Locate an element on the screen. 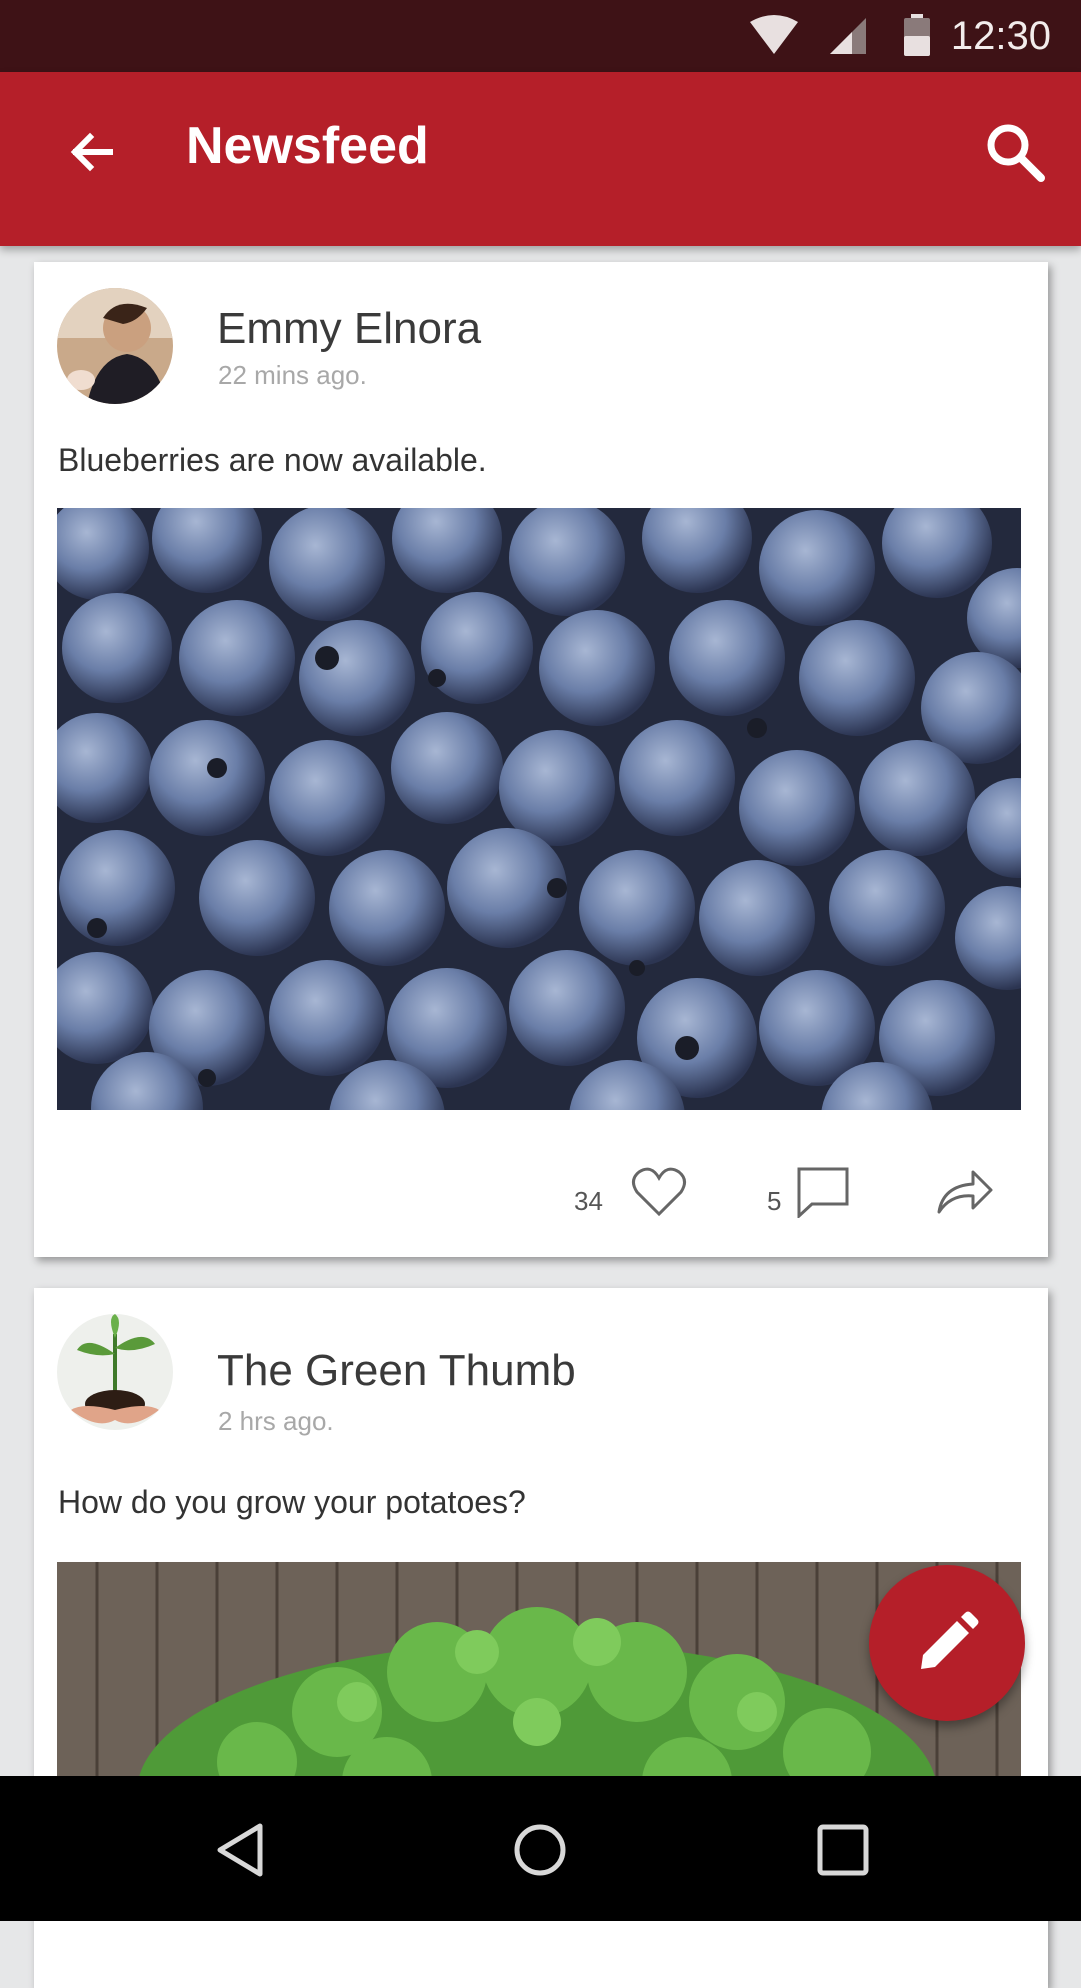  compose-fab-button is located at coordinates (947, 1643).